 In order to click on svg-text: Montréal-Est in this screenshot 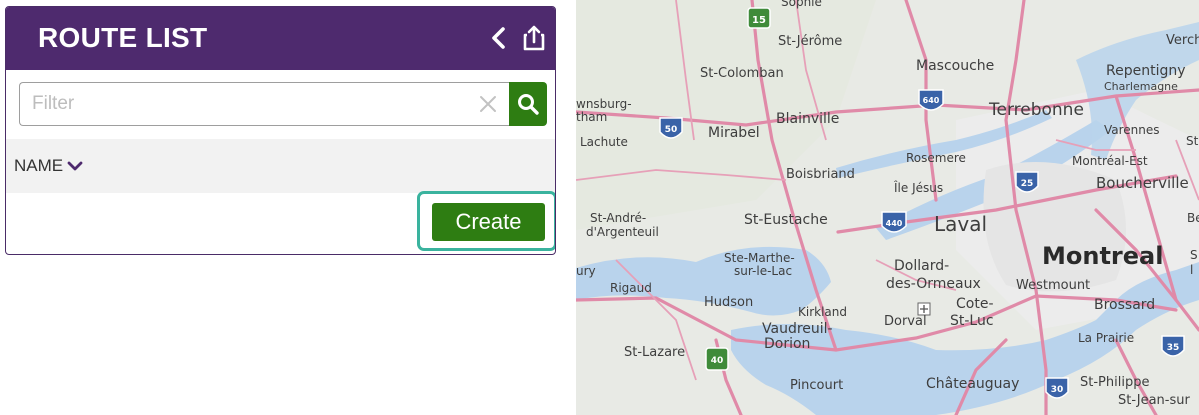, I will do `click(1110, 161)`.